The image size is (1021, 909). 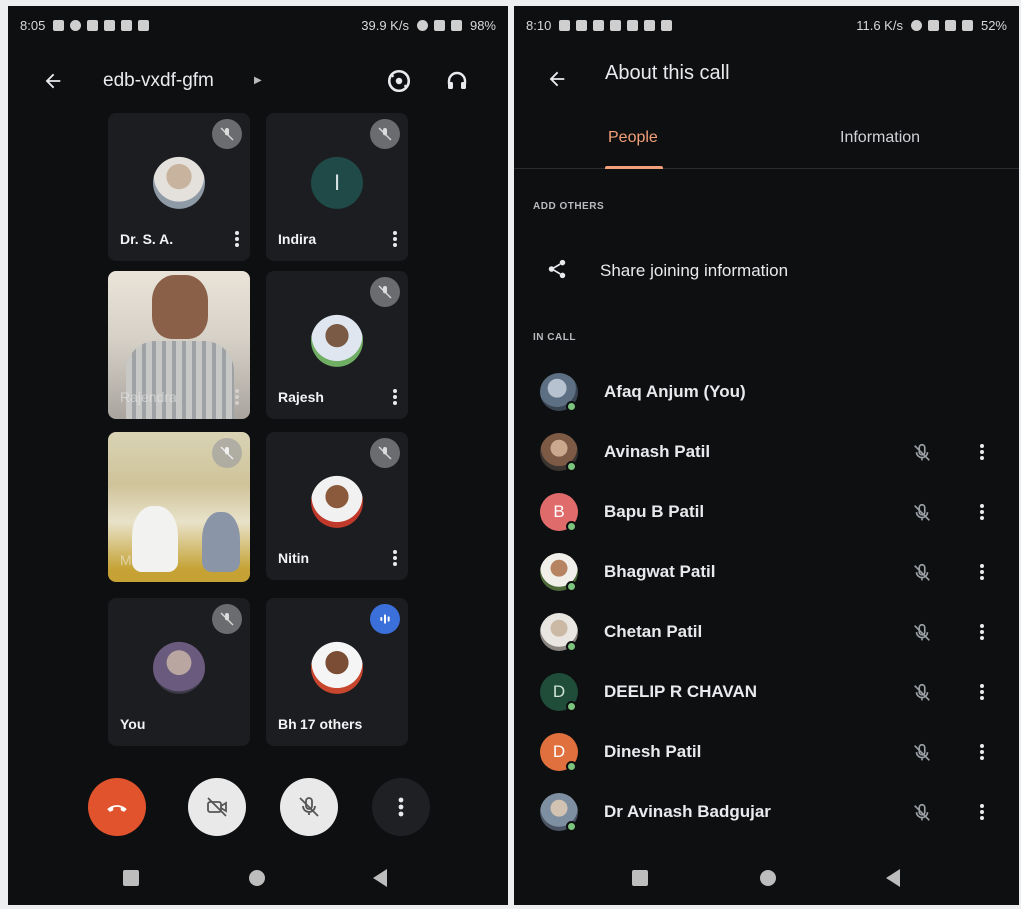 I want to click on participant-row: B Bapu B Patil, so click(x=766, y=512).